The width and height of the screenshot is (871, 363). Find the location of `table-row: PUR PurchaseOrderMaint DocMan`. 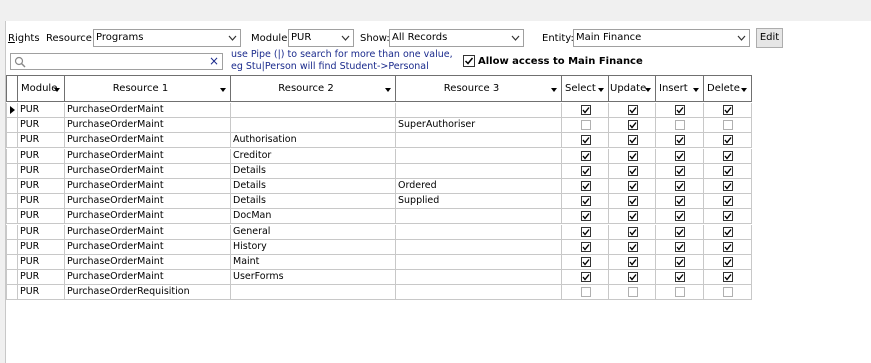

table-row: PUR PurchaseOrderMaint DocMan is located at coordinates (379, 217).